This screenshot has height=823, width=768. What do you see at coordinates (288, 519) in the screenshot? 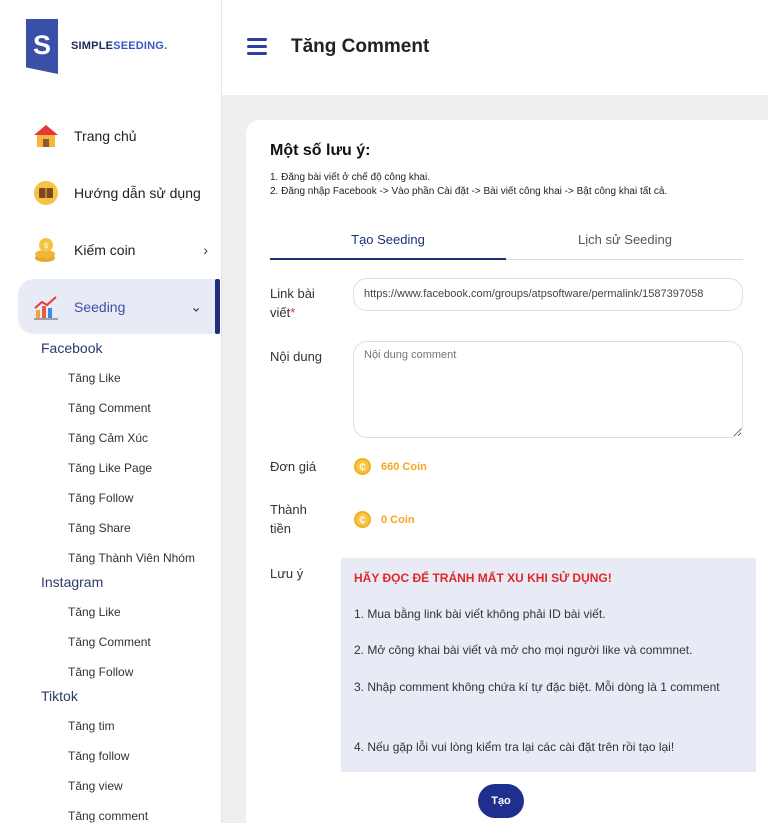
I see `total-label: Thành tiền` at bounding box center [288, 519].